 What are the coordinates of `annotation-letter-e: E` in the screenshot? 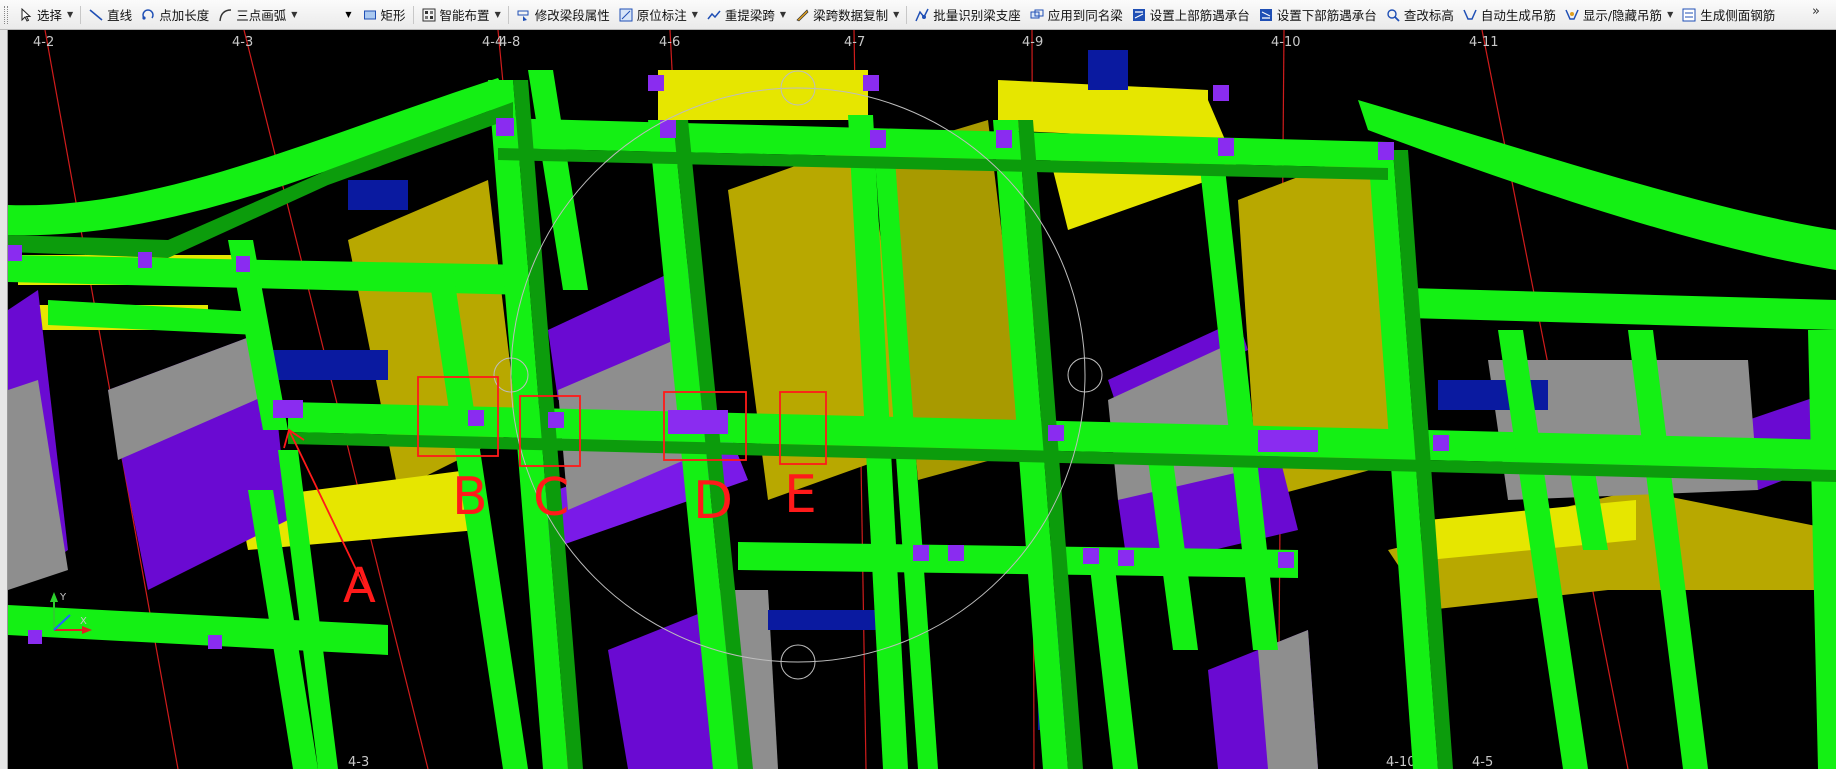 It's located at (800, 495).